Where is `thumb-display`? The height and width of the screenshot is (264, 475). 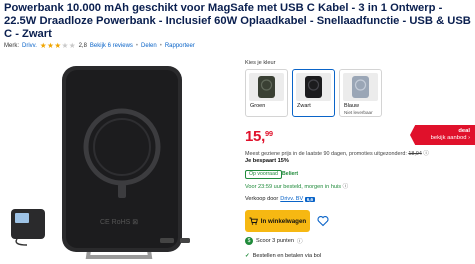
thumb-display is located at coordinates (22, 218).